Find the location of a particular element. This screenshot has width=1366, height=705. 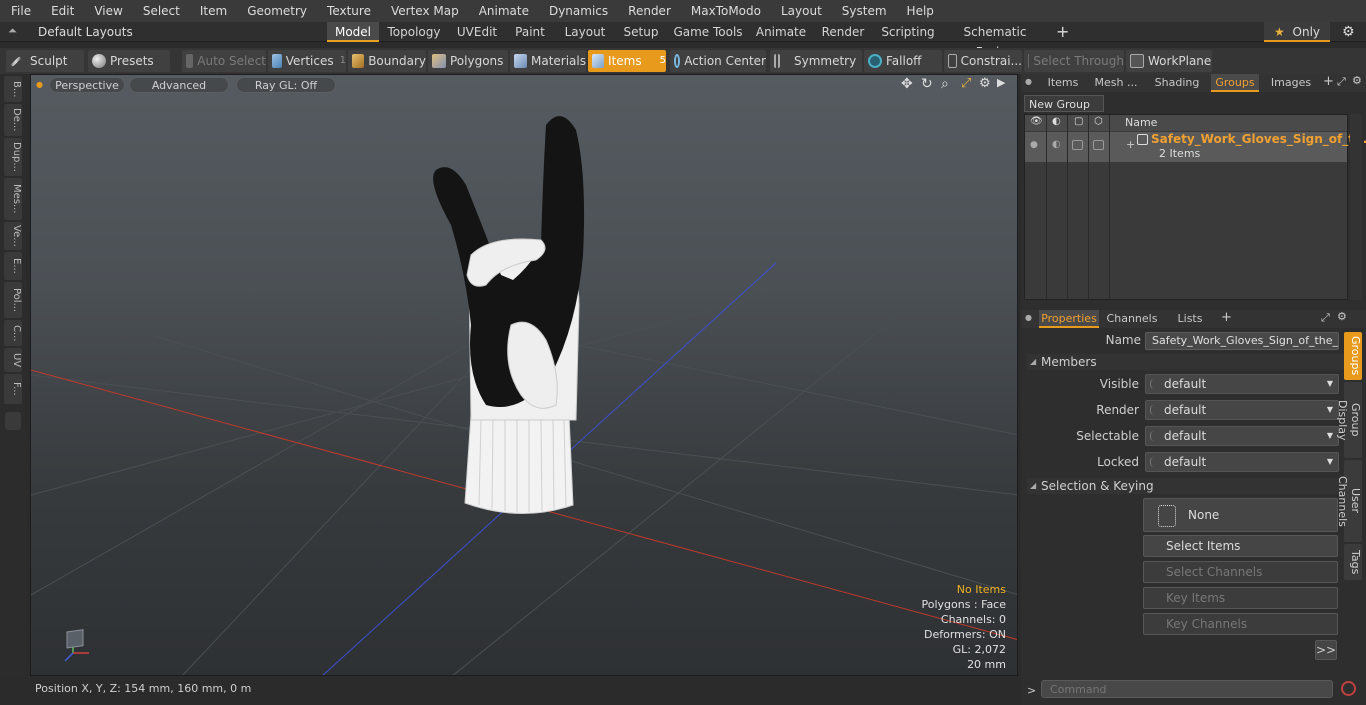

tab-render: Render is located at coordinates (843, 32).